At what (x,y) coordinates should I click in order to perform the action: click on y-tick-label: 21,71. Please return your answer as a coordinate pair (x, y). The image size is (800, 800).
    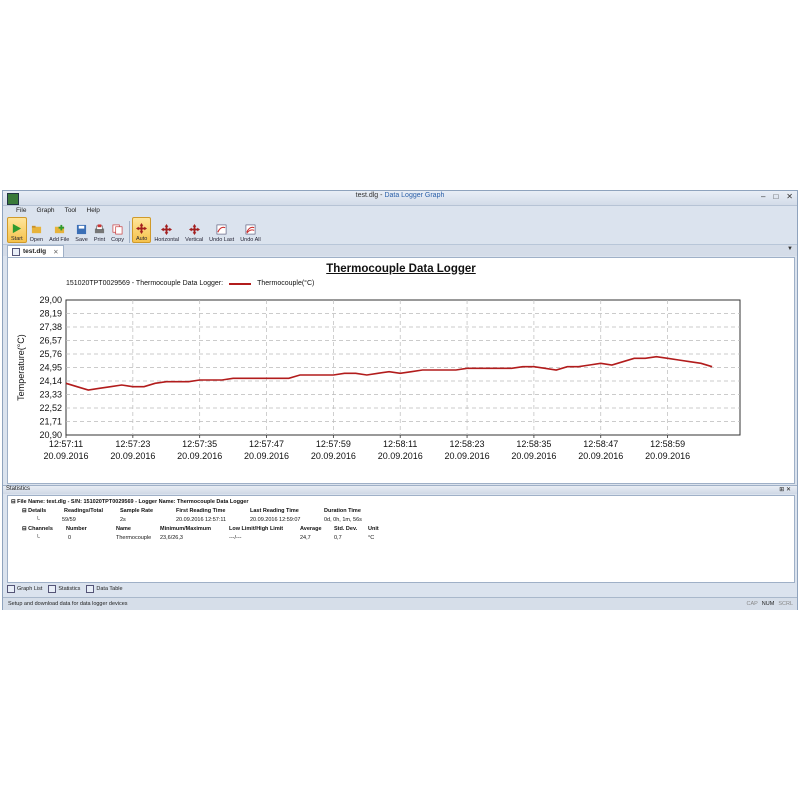
    Looking at the image, I should click on (50, 422).